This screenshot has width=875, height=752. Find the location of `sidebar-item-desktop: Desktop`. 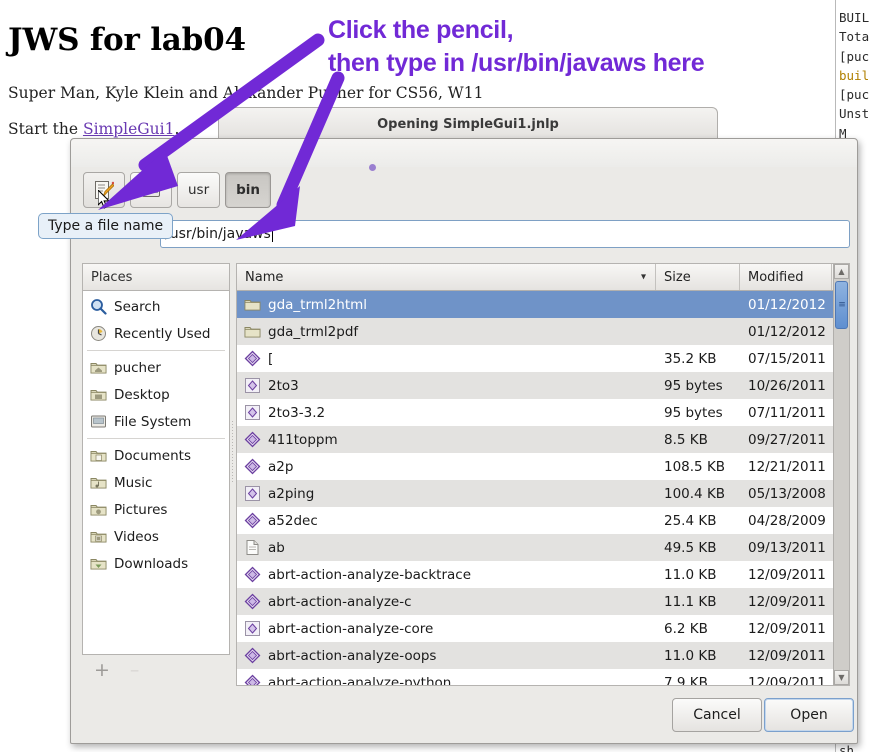

sidebar-item-desktop: Desktop is located at coordinates (156, 394).